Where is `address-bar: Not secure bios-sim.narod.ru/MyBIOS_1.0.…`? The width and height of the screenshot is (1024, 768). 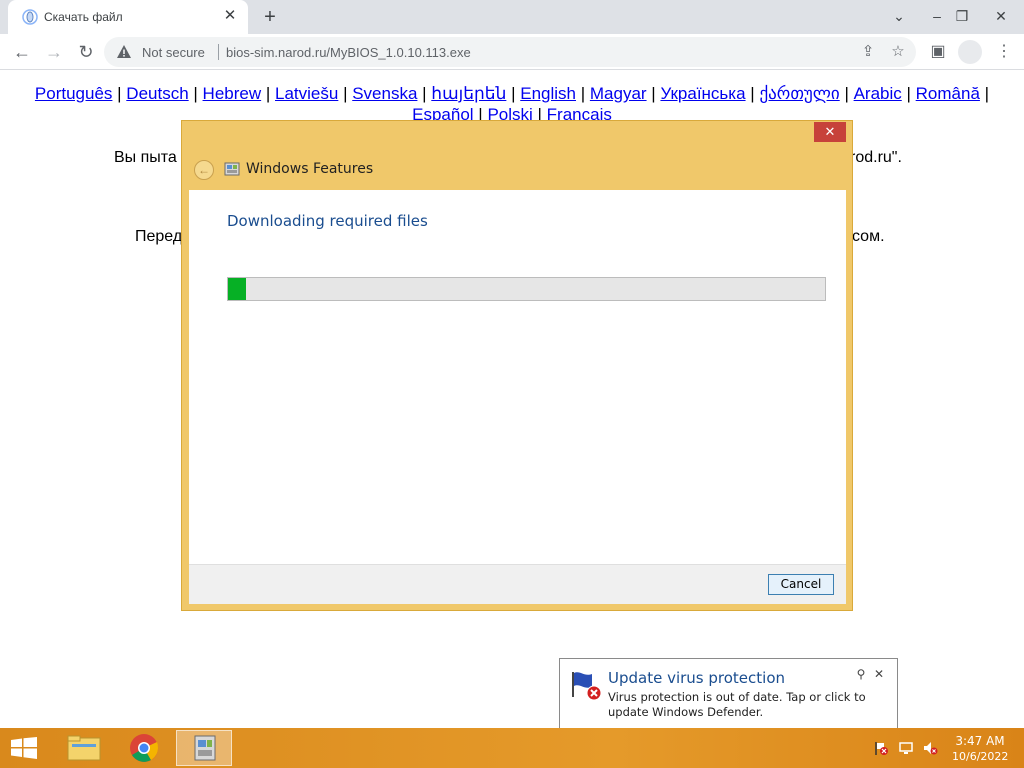 address-bar: Not secure bios-sim.narod.ru/MyBIOS_1.0.… is located at coordinates (510, 52).